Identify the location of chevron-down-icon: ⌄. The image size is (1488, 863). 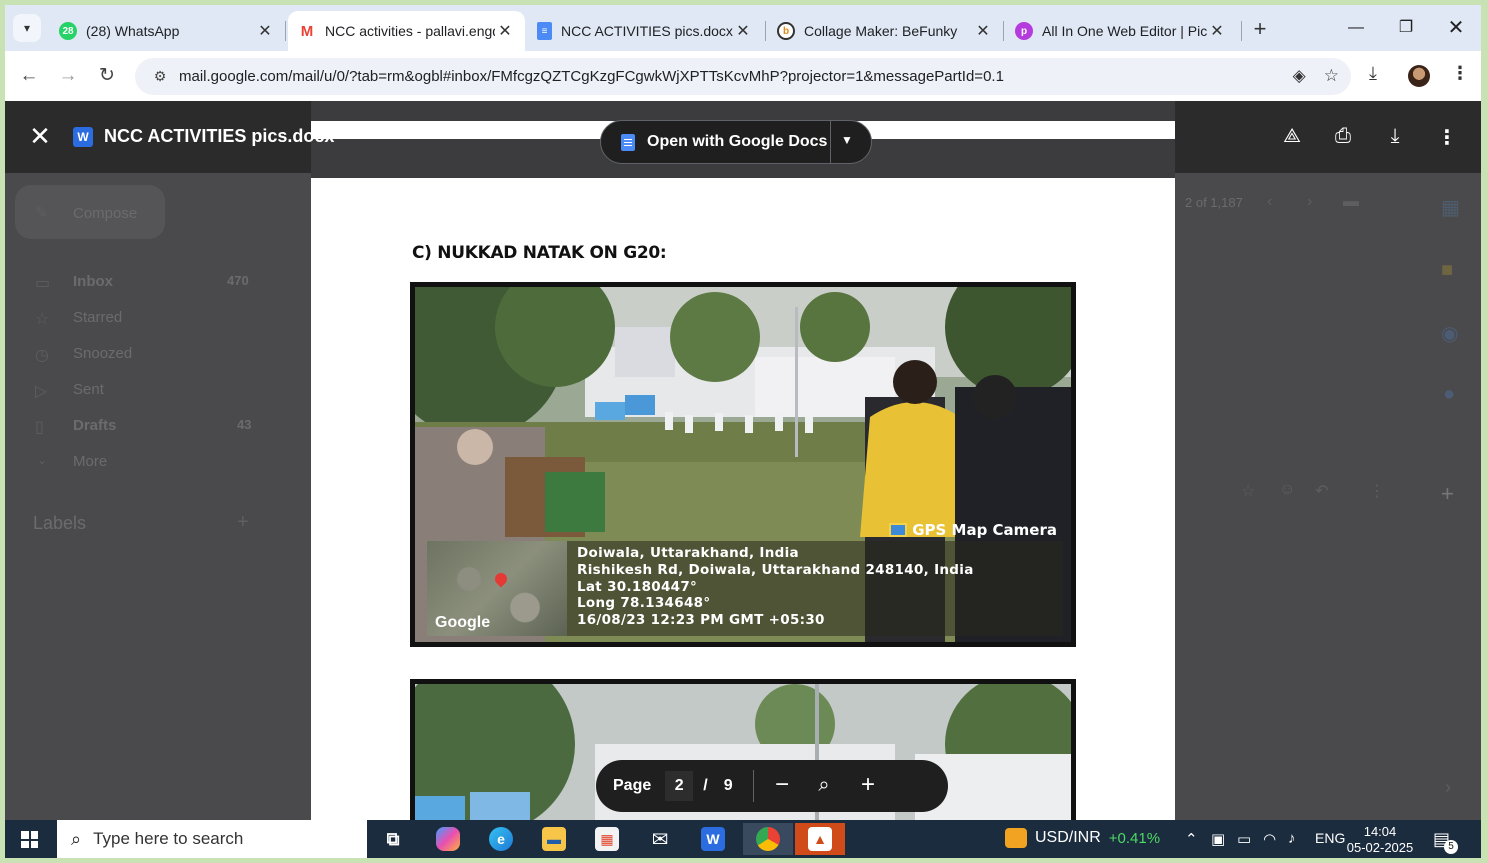
(42, 460).